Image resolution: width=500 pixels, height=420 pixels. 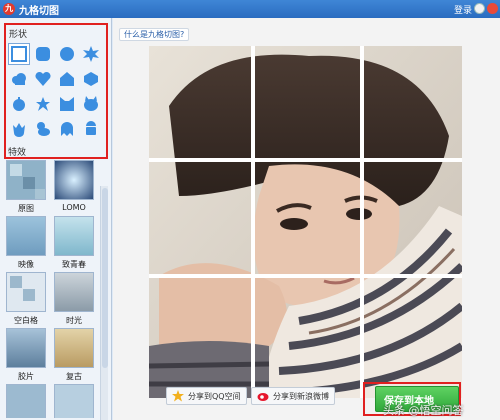 I want to click on shape-duck-icon, so click(x=43, y=129).